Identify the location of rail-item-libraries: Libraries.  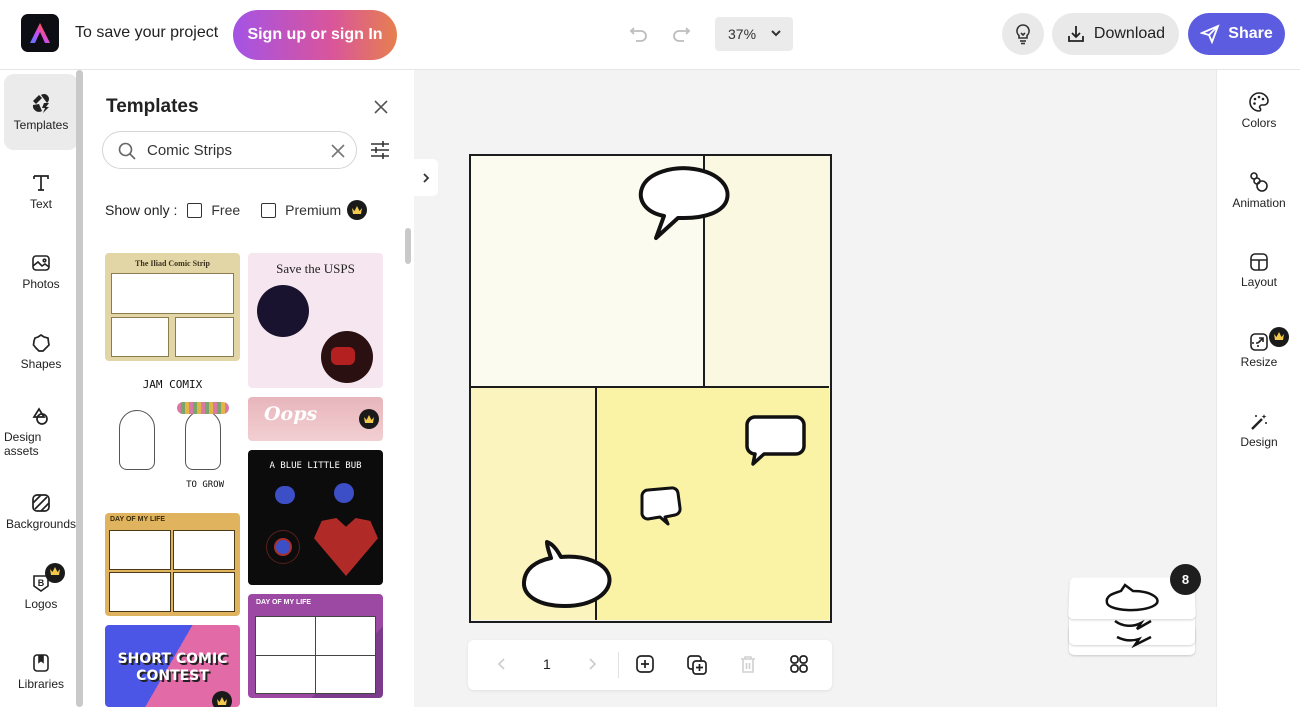
(41, 672).